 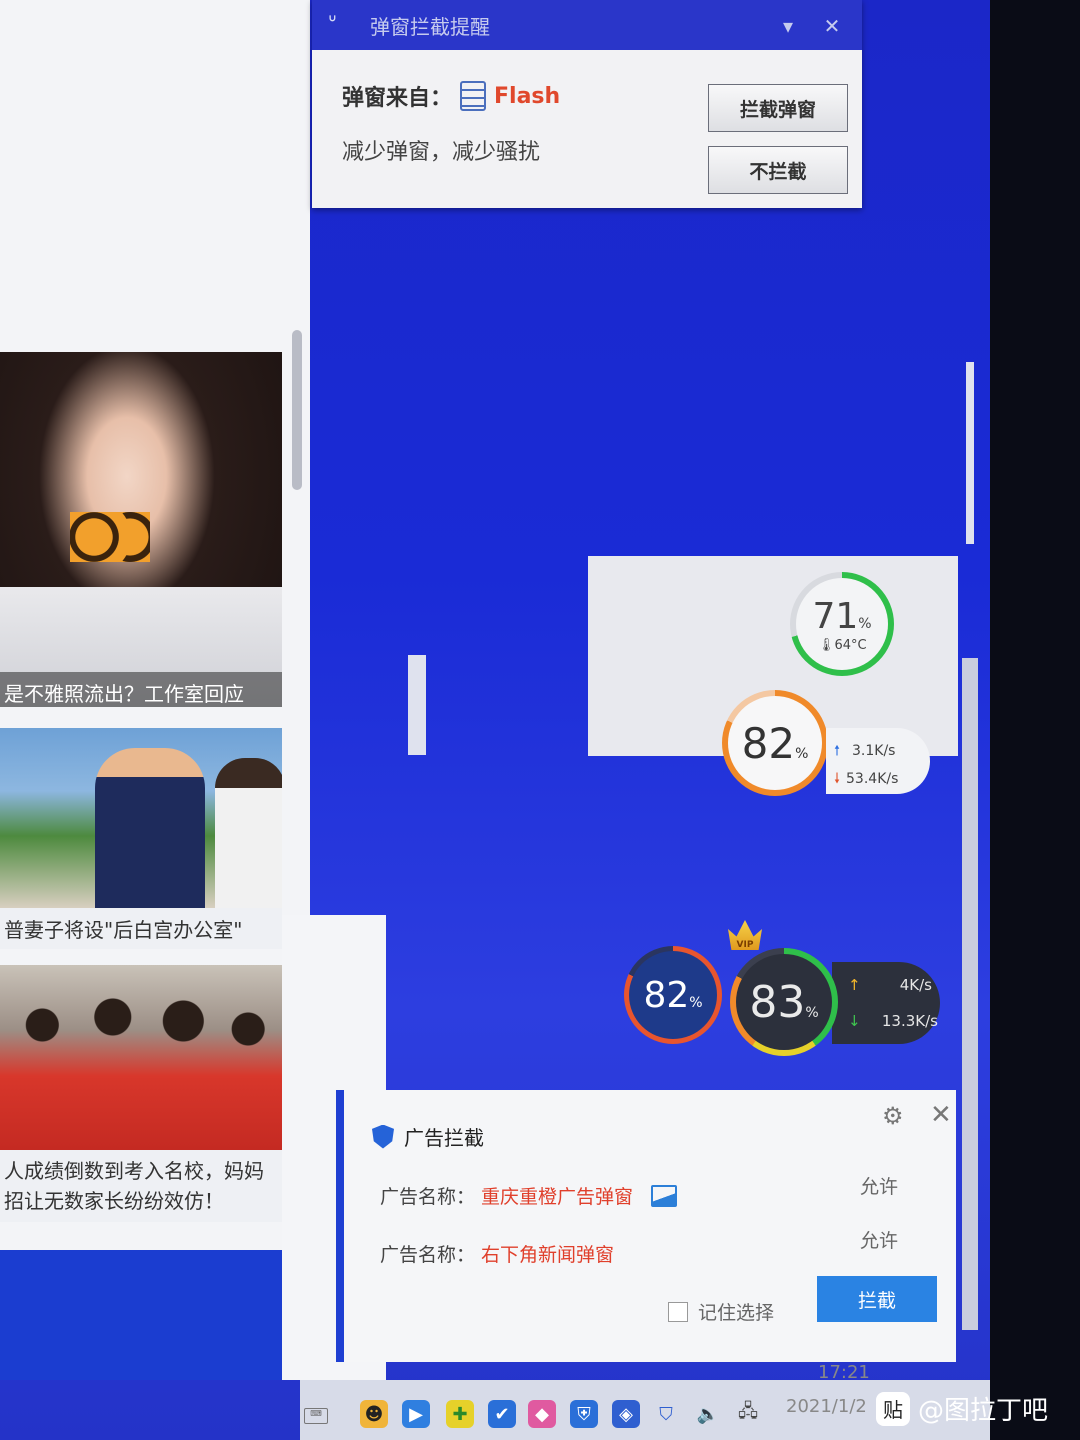 I want to click on dont-block-button: 不拦截, so click(x=778, y=170).